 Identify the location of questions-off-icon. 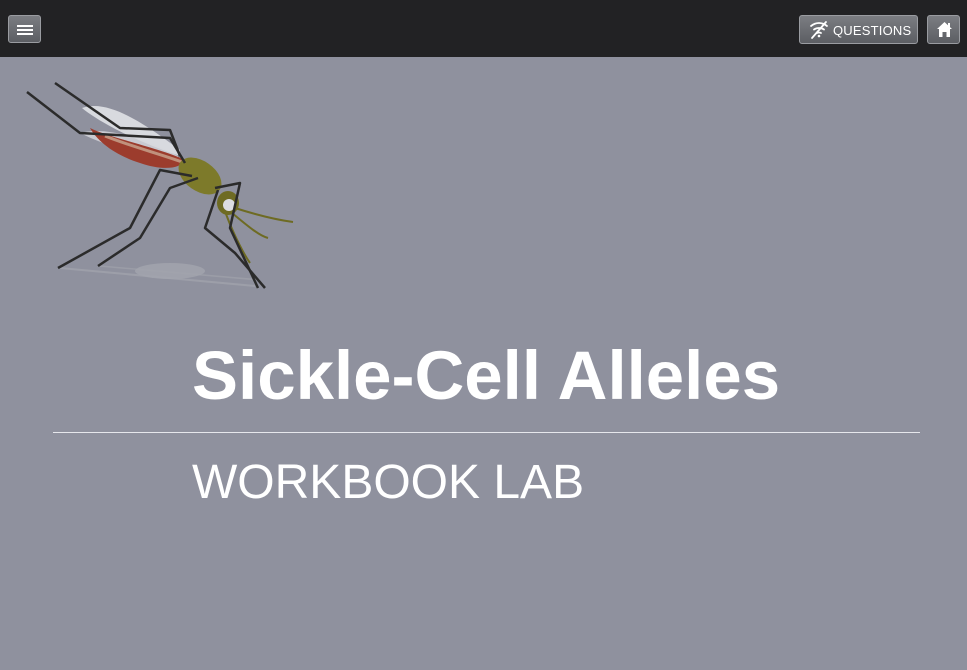
(819, 30).